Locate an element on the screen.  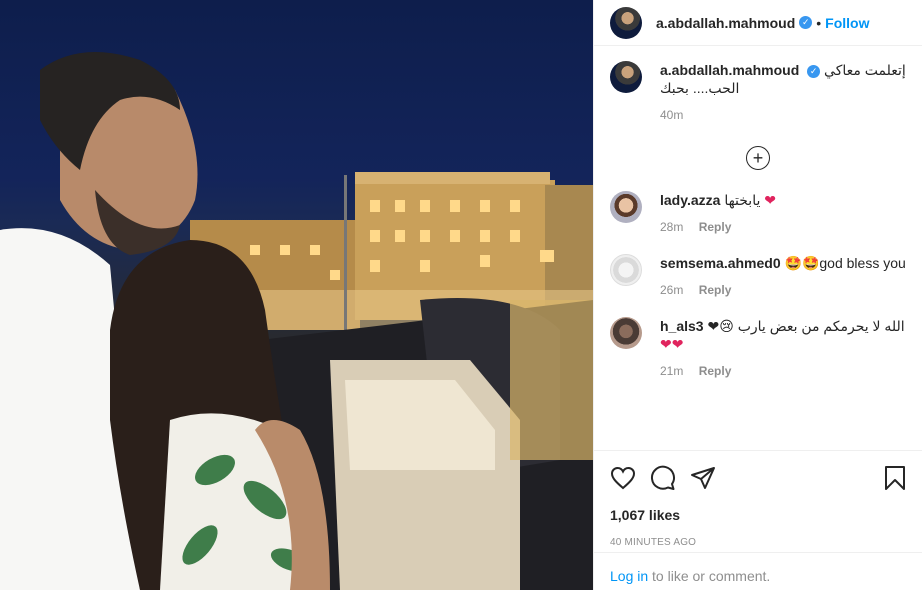
share-paper-plane-icon is located at coordinates (710, 478).